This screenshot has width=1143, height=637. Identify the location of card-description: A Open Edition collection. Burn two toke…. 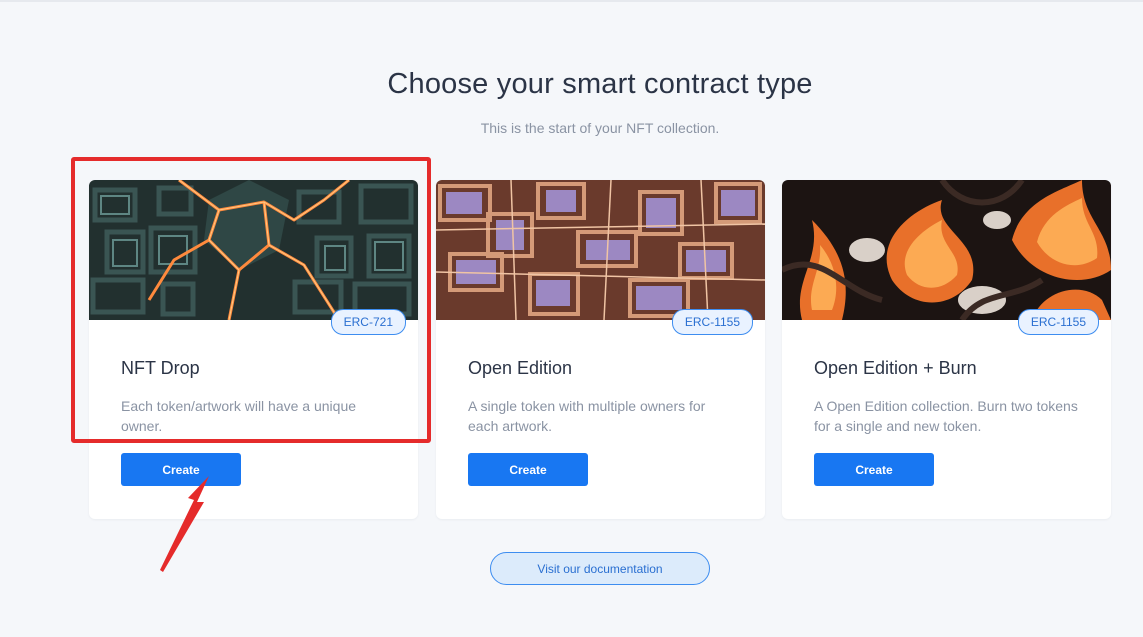
(946, 416).